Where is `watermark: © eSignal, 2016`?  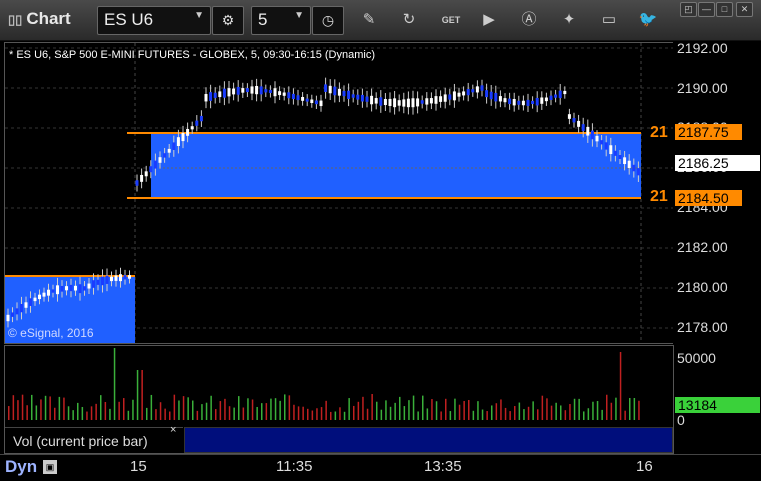 watermark: © eSignal, 2016 is located at coordinates (51, 333).